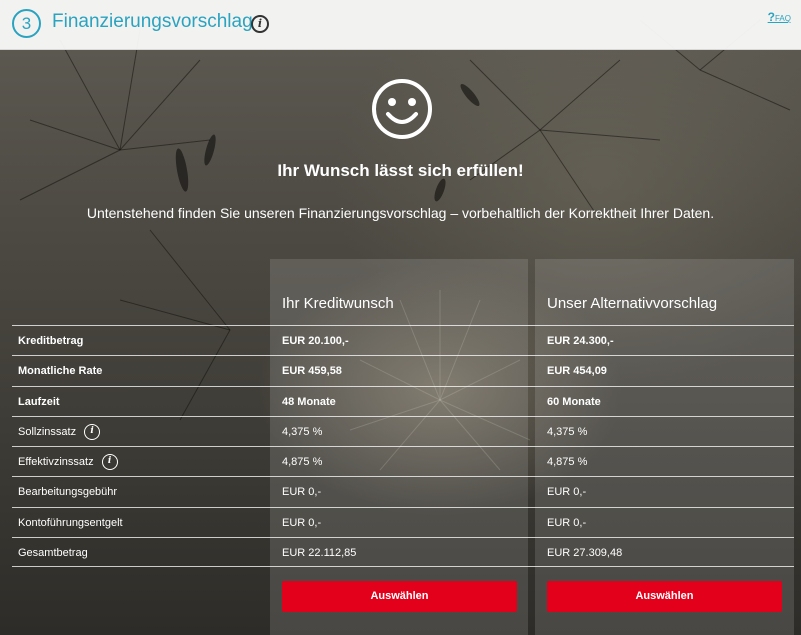 The image size is (801, 635). Describe the element at coordinates (60, 371) in the screenshot. I see `row-label: Monatliche Rate` at that location.